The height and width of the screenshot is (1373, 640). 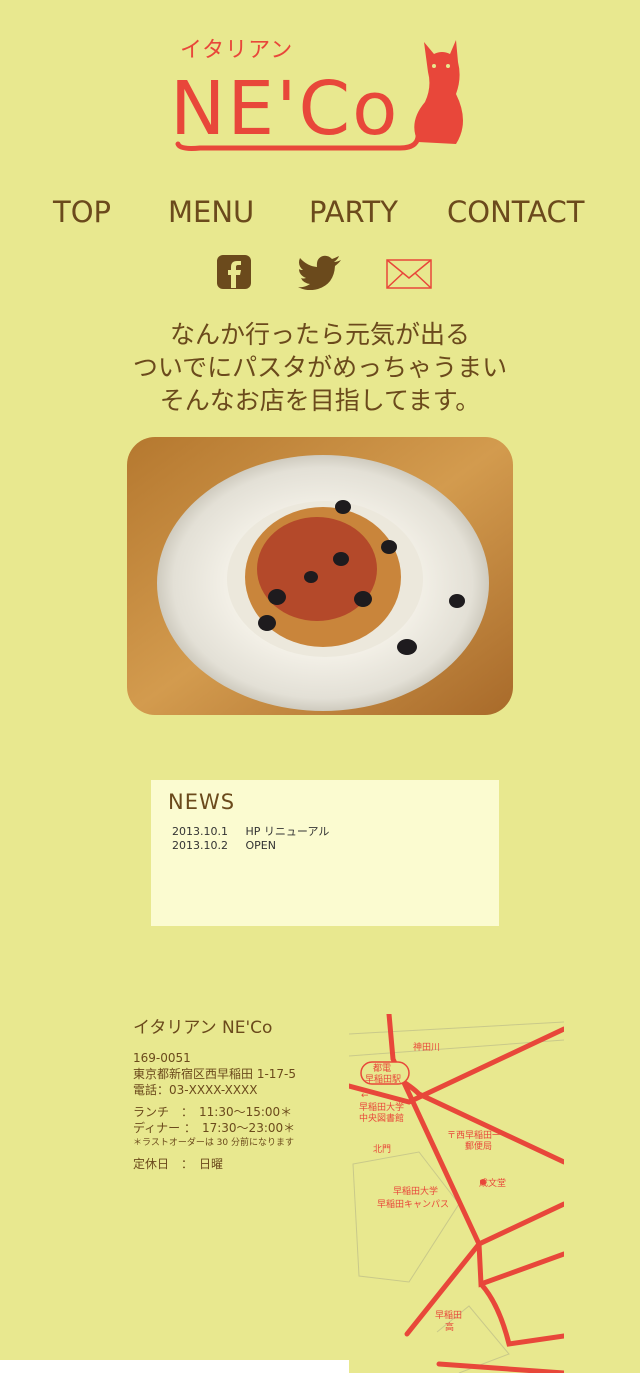 I want to click on phone: 電話：03-XXXX-XXXX, so click(x=195, y=1090).